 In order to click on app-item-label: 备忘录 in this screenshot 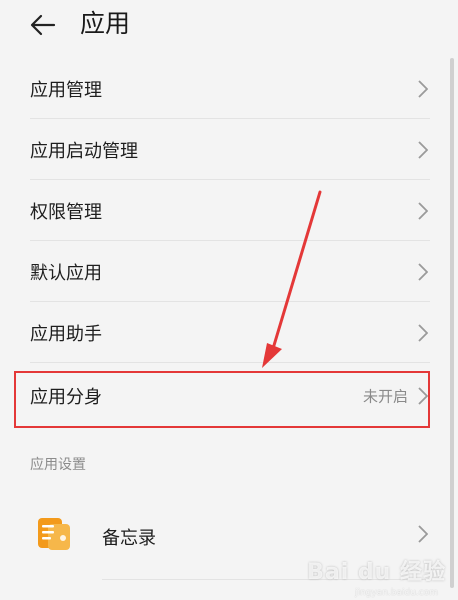, I will do `click(129, 538)`.